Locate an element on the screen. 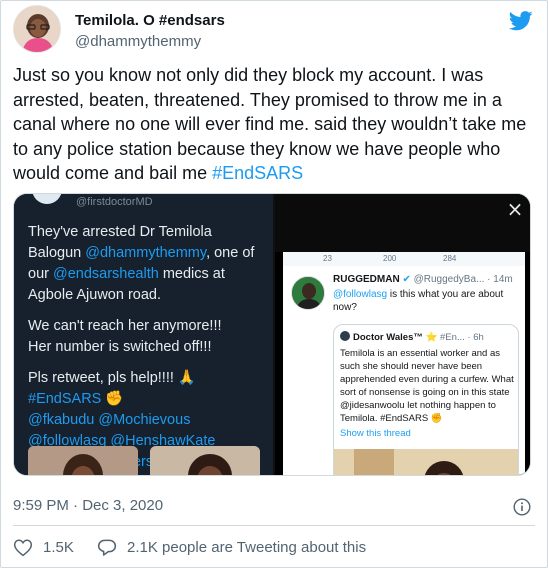 The image size is (548, 568). quoted-author: Doctor Wales™ is located at coordinates (388, 337).